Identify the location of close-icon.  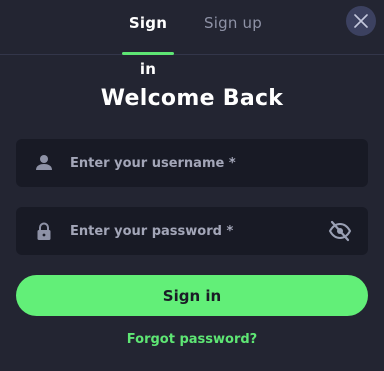
(361, 21).